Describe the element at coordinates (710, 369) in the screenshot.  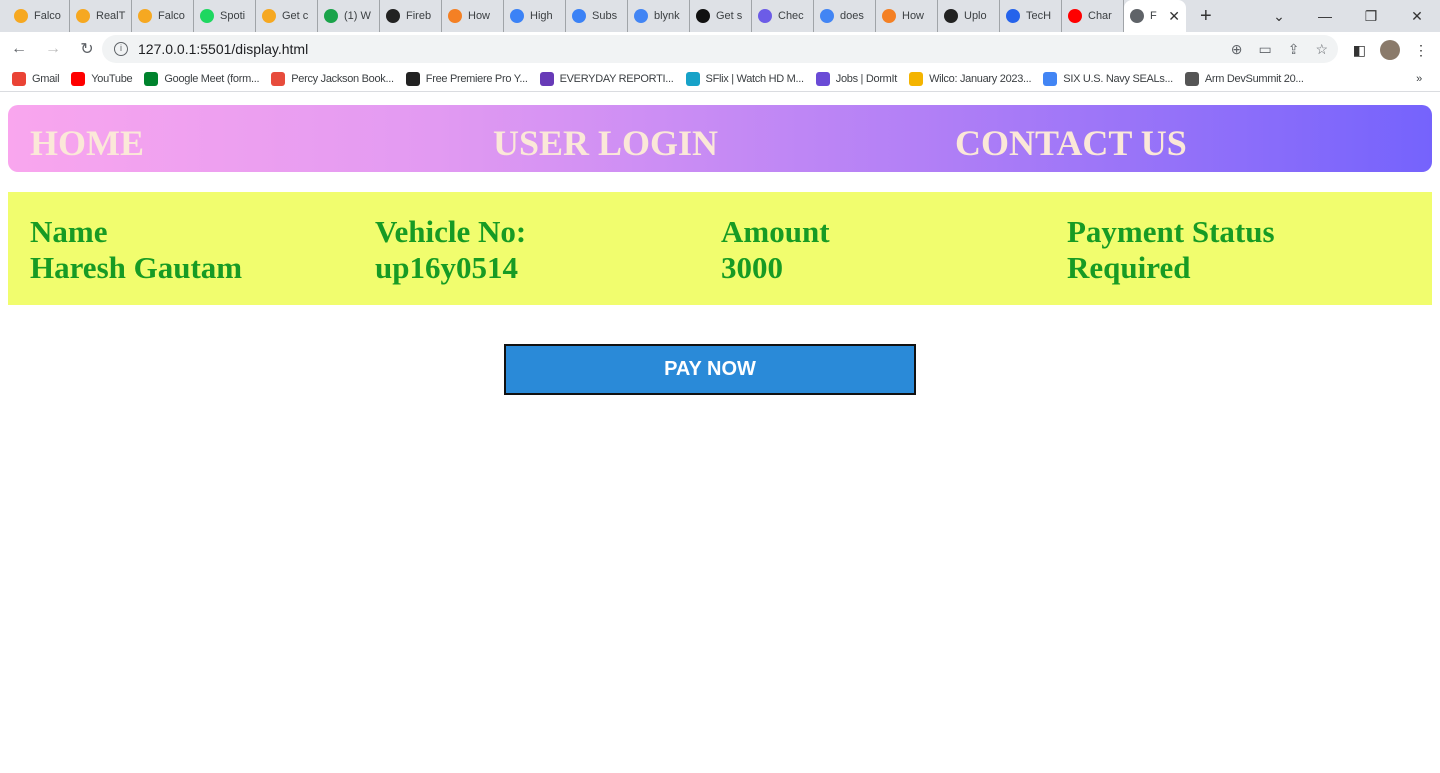
I see `pay-now-button: PAY NOW` at that location.